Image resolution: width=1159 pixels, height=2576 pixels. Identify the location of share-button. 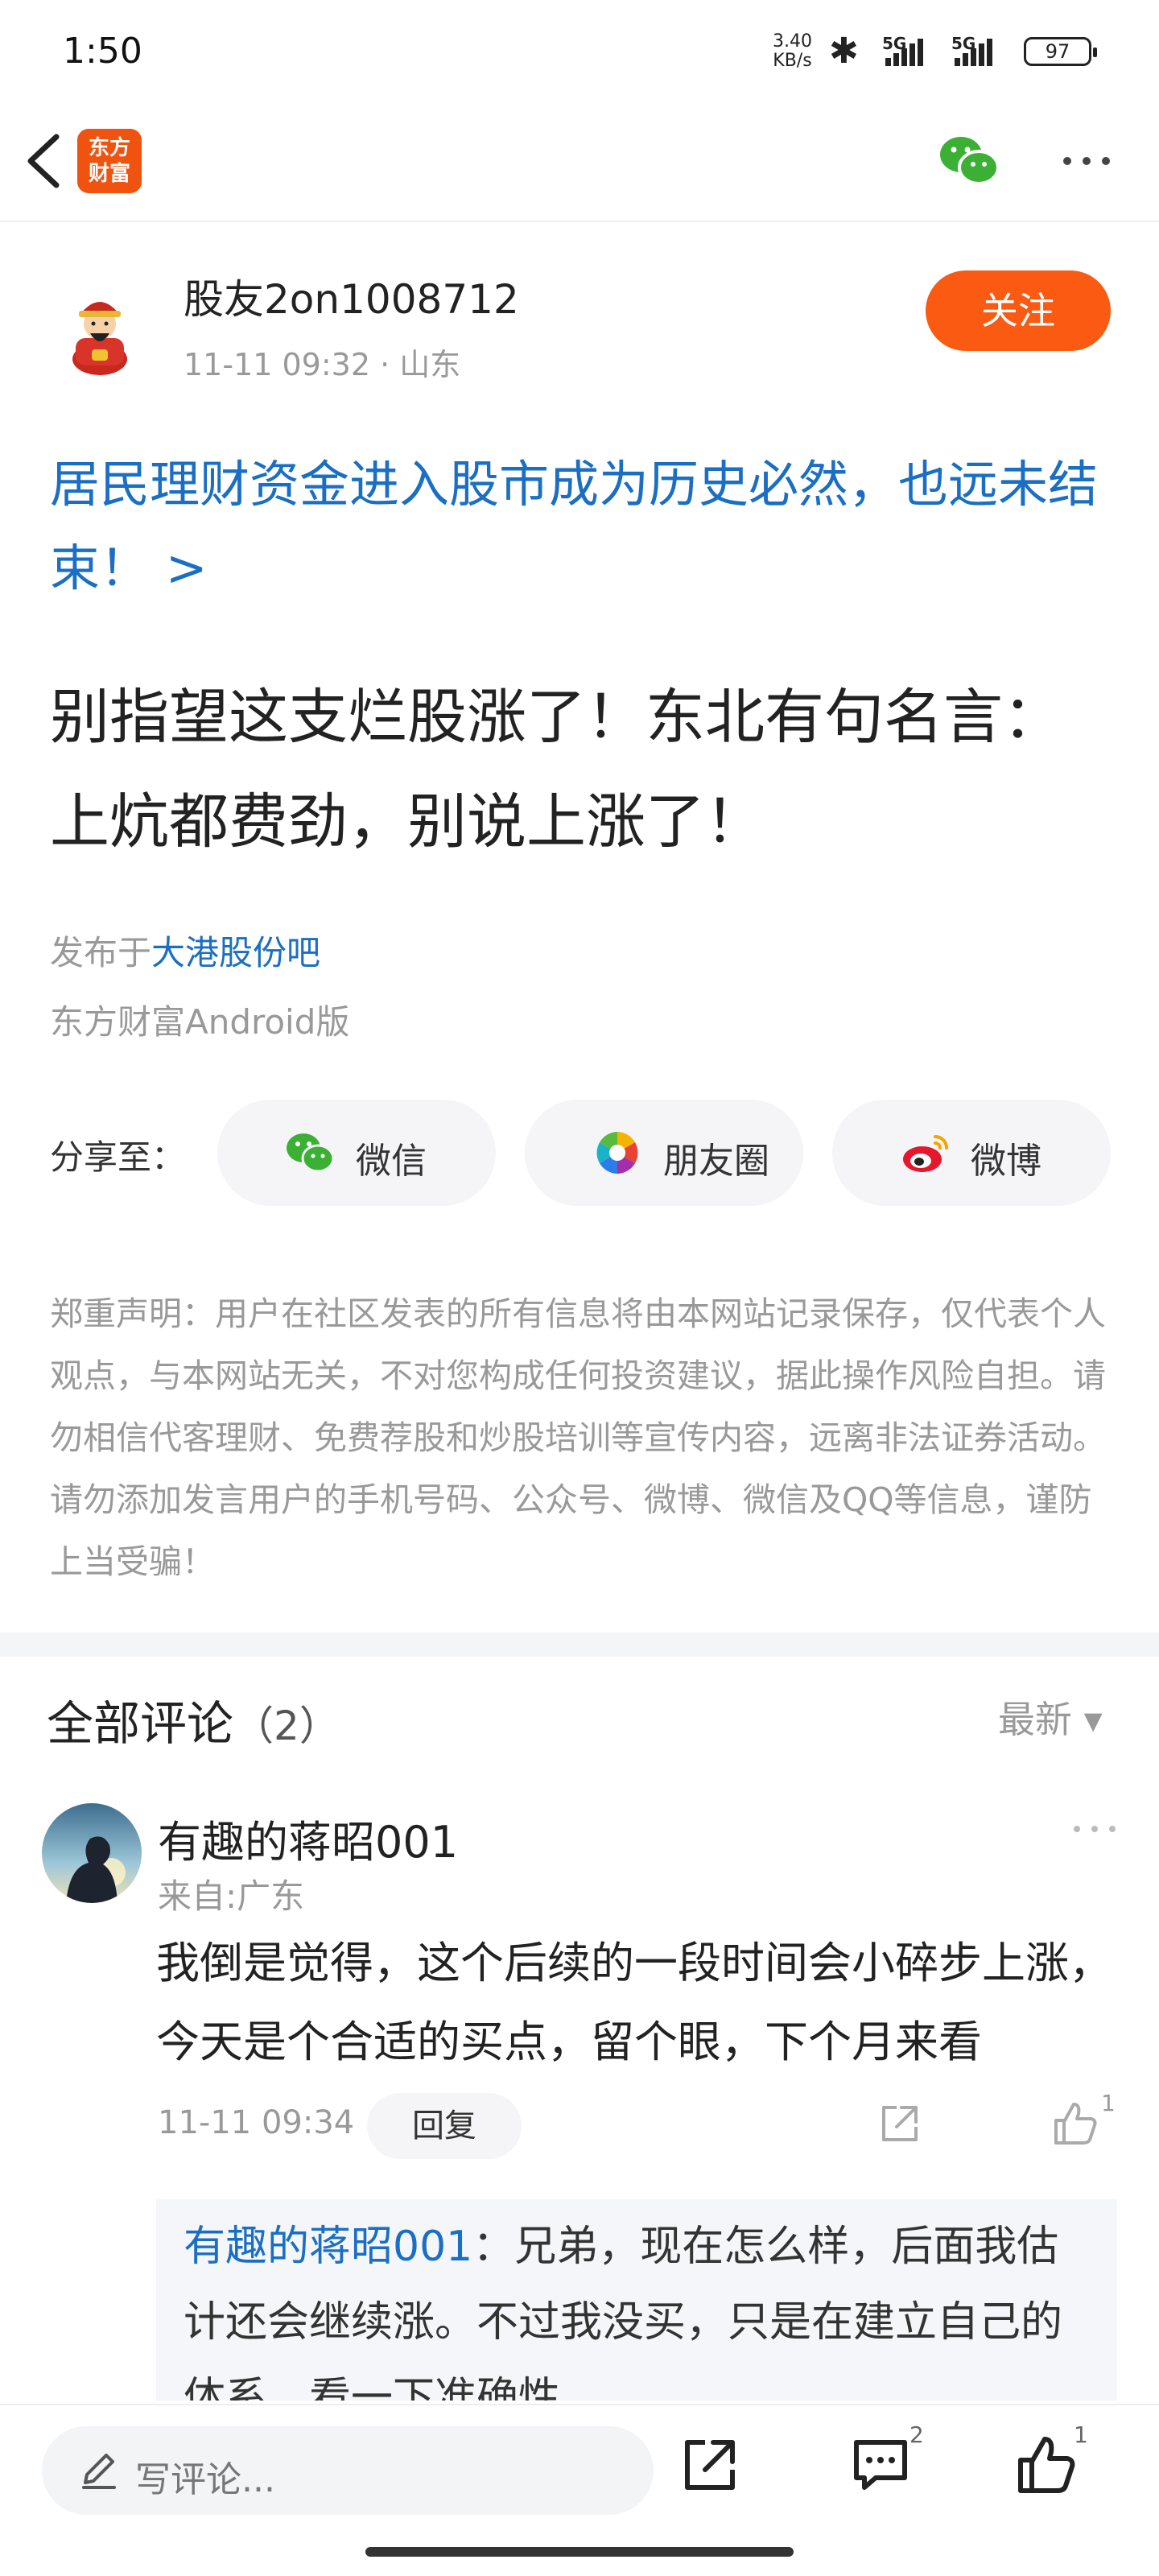
(710, 2465).